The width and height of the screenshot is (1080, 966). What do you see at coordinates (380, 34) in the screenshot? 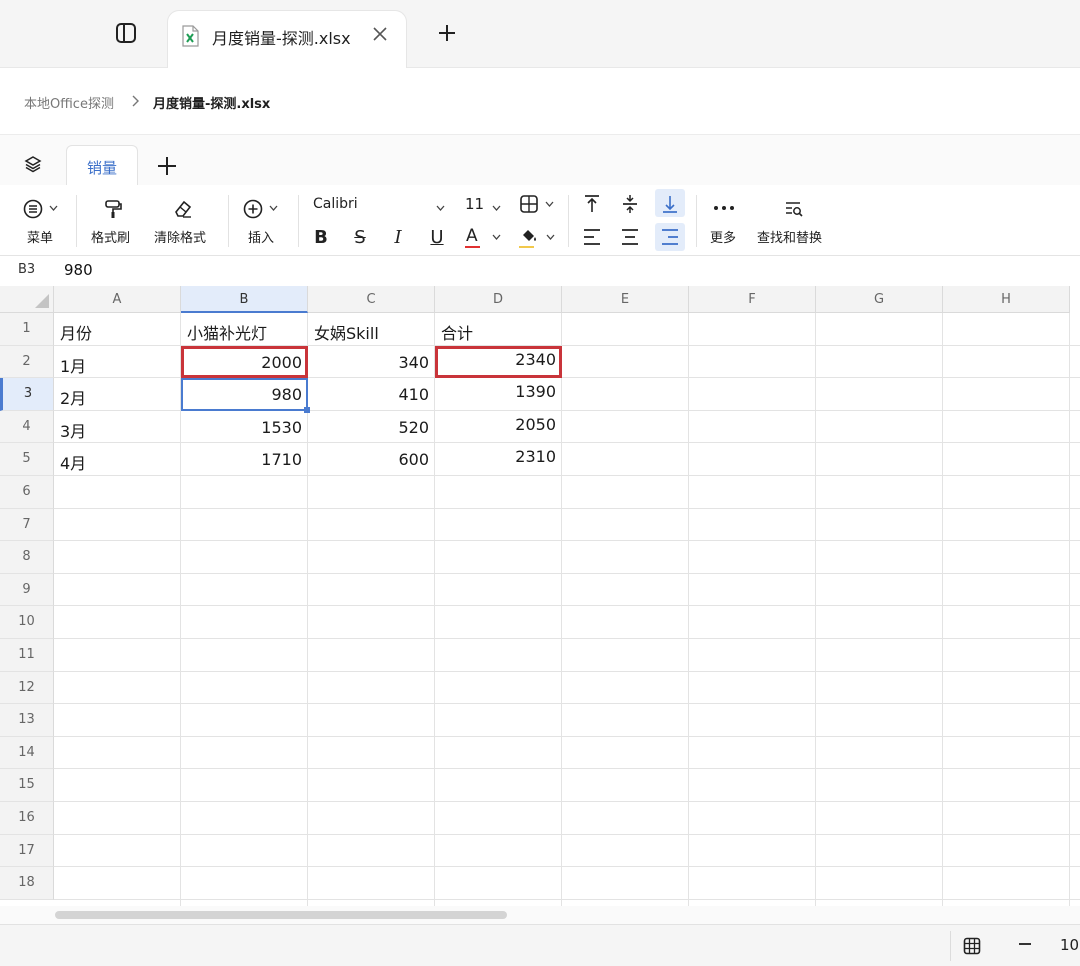
I see `close-tab-icon` at bounding box center [380, 34].